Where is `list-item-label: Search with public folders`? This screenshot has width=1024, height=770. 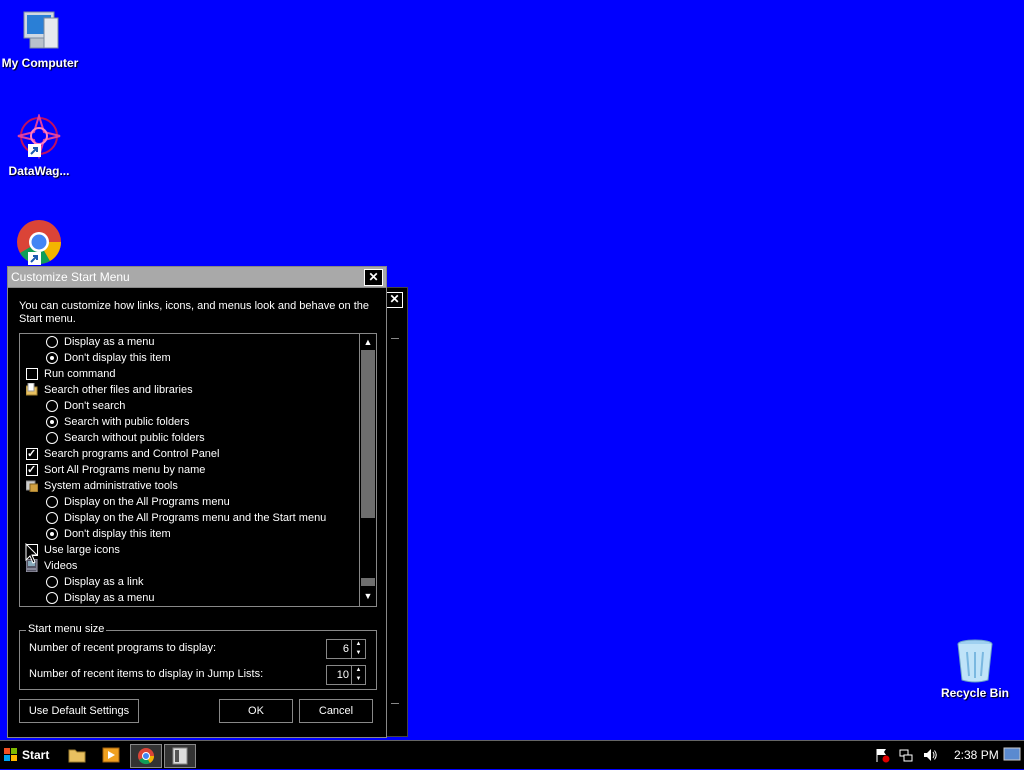
list-item-label: Search with public folders is located at coordinates (127, 422).